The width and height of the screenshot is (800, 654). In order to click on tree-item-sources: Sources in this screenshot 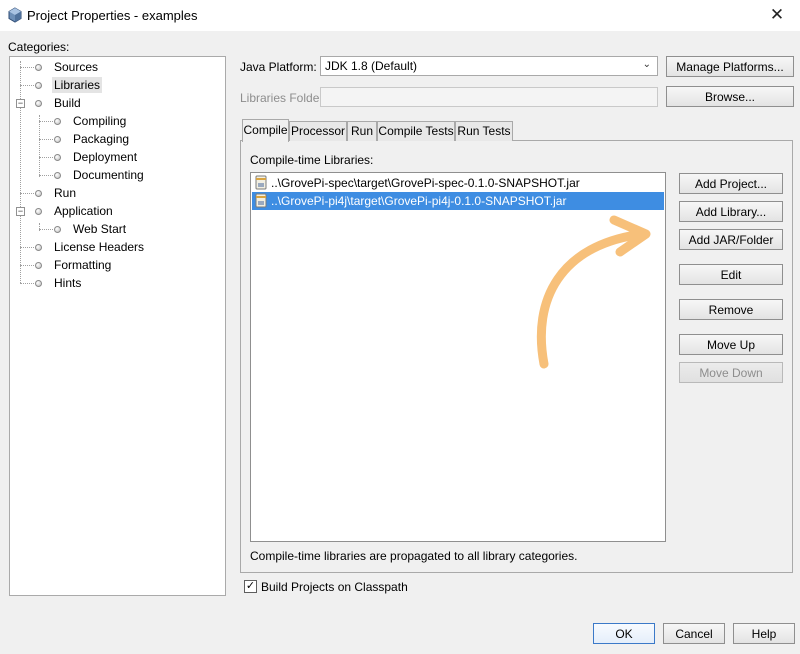, I will do `click(76, 67)`.